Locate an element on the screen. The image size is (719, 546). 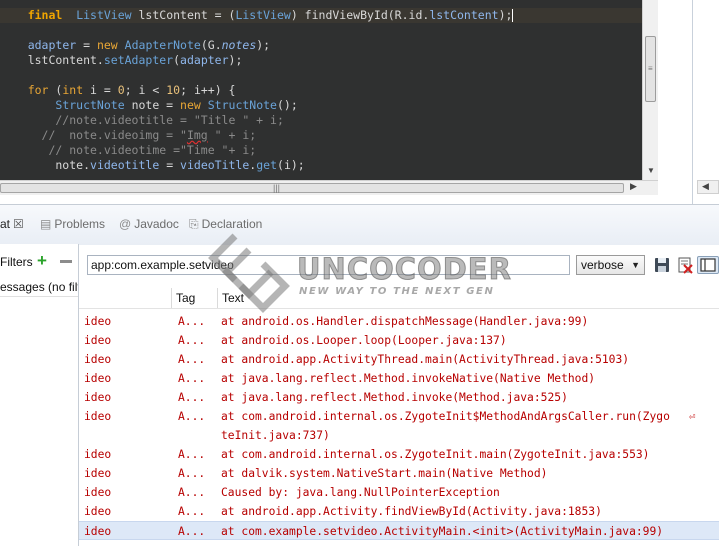
outline-horizontal-scrollbar: ◀ is located at coordinates (708, 187).